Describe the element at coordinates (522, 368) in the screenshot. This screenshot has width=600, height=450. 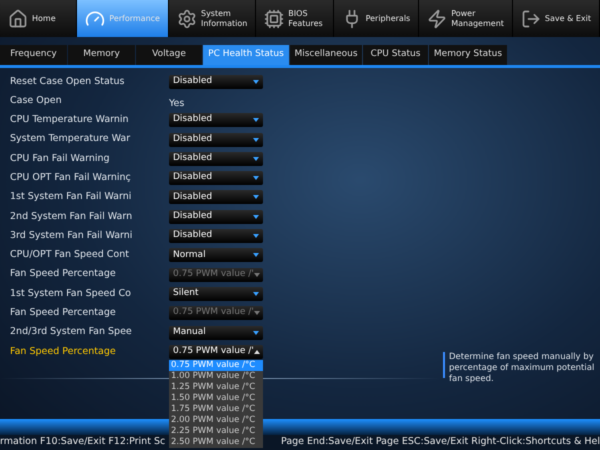
I see `help-text: Determine fan speed manually by percentage of maximum potential fan speed.` at that location.